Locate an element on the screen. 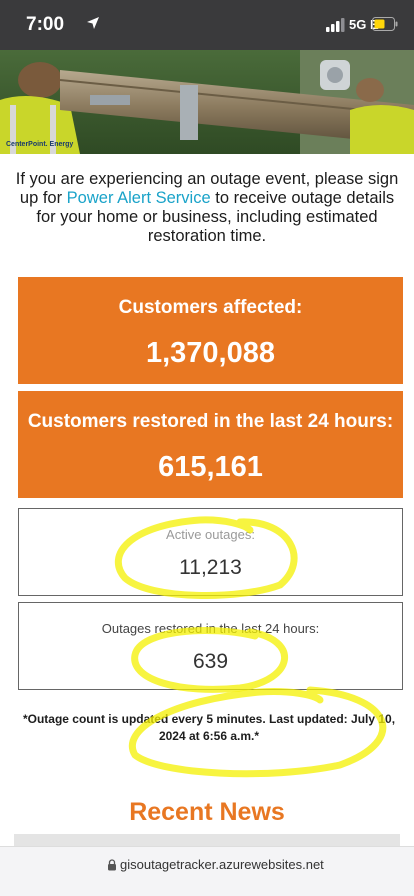 This screenshot has height=896, width=414. active-outages-card: Active outages: 11,213 is located at coordinates (210, 552).